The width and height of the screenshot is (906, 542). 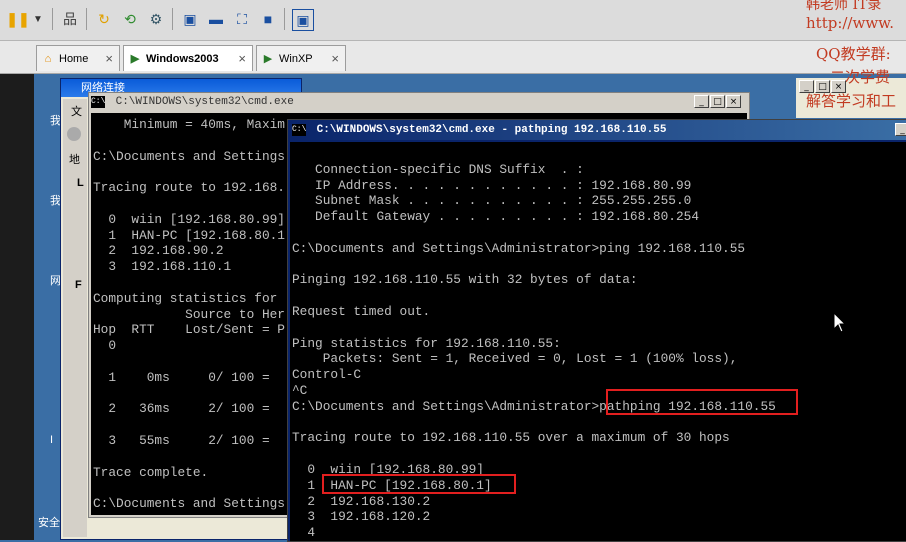 What do you see at coordinates (151, 472) in the screenshot?
I see `console-line: Trace complete.` at bounding box center [151, 472].